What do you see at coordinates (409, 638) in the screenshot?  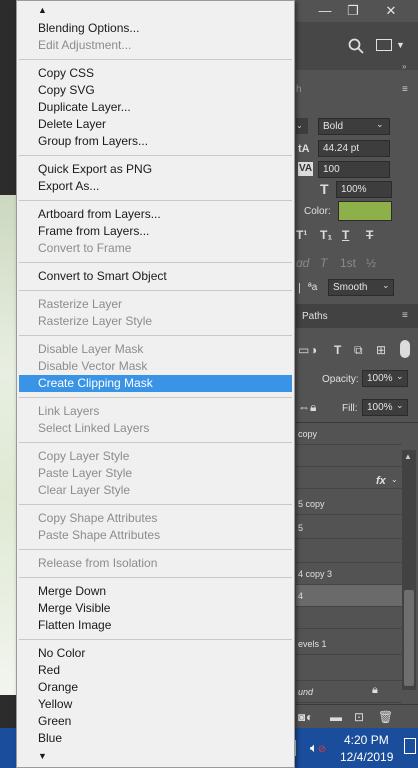 I see `scrollbar-thumb` at bounding box center [409, 638].